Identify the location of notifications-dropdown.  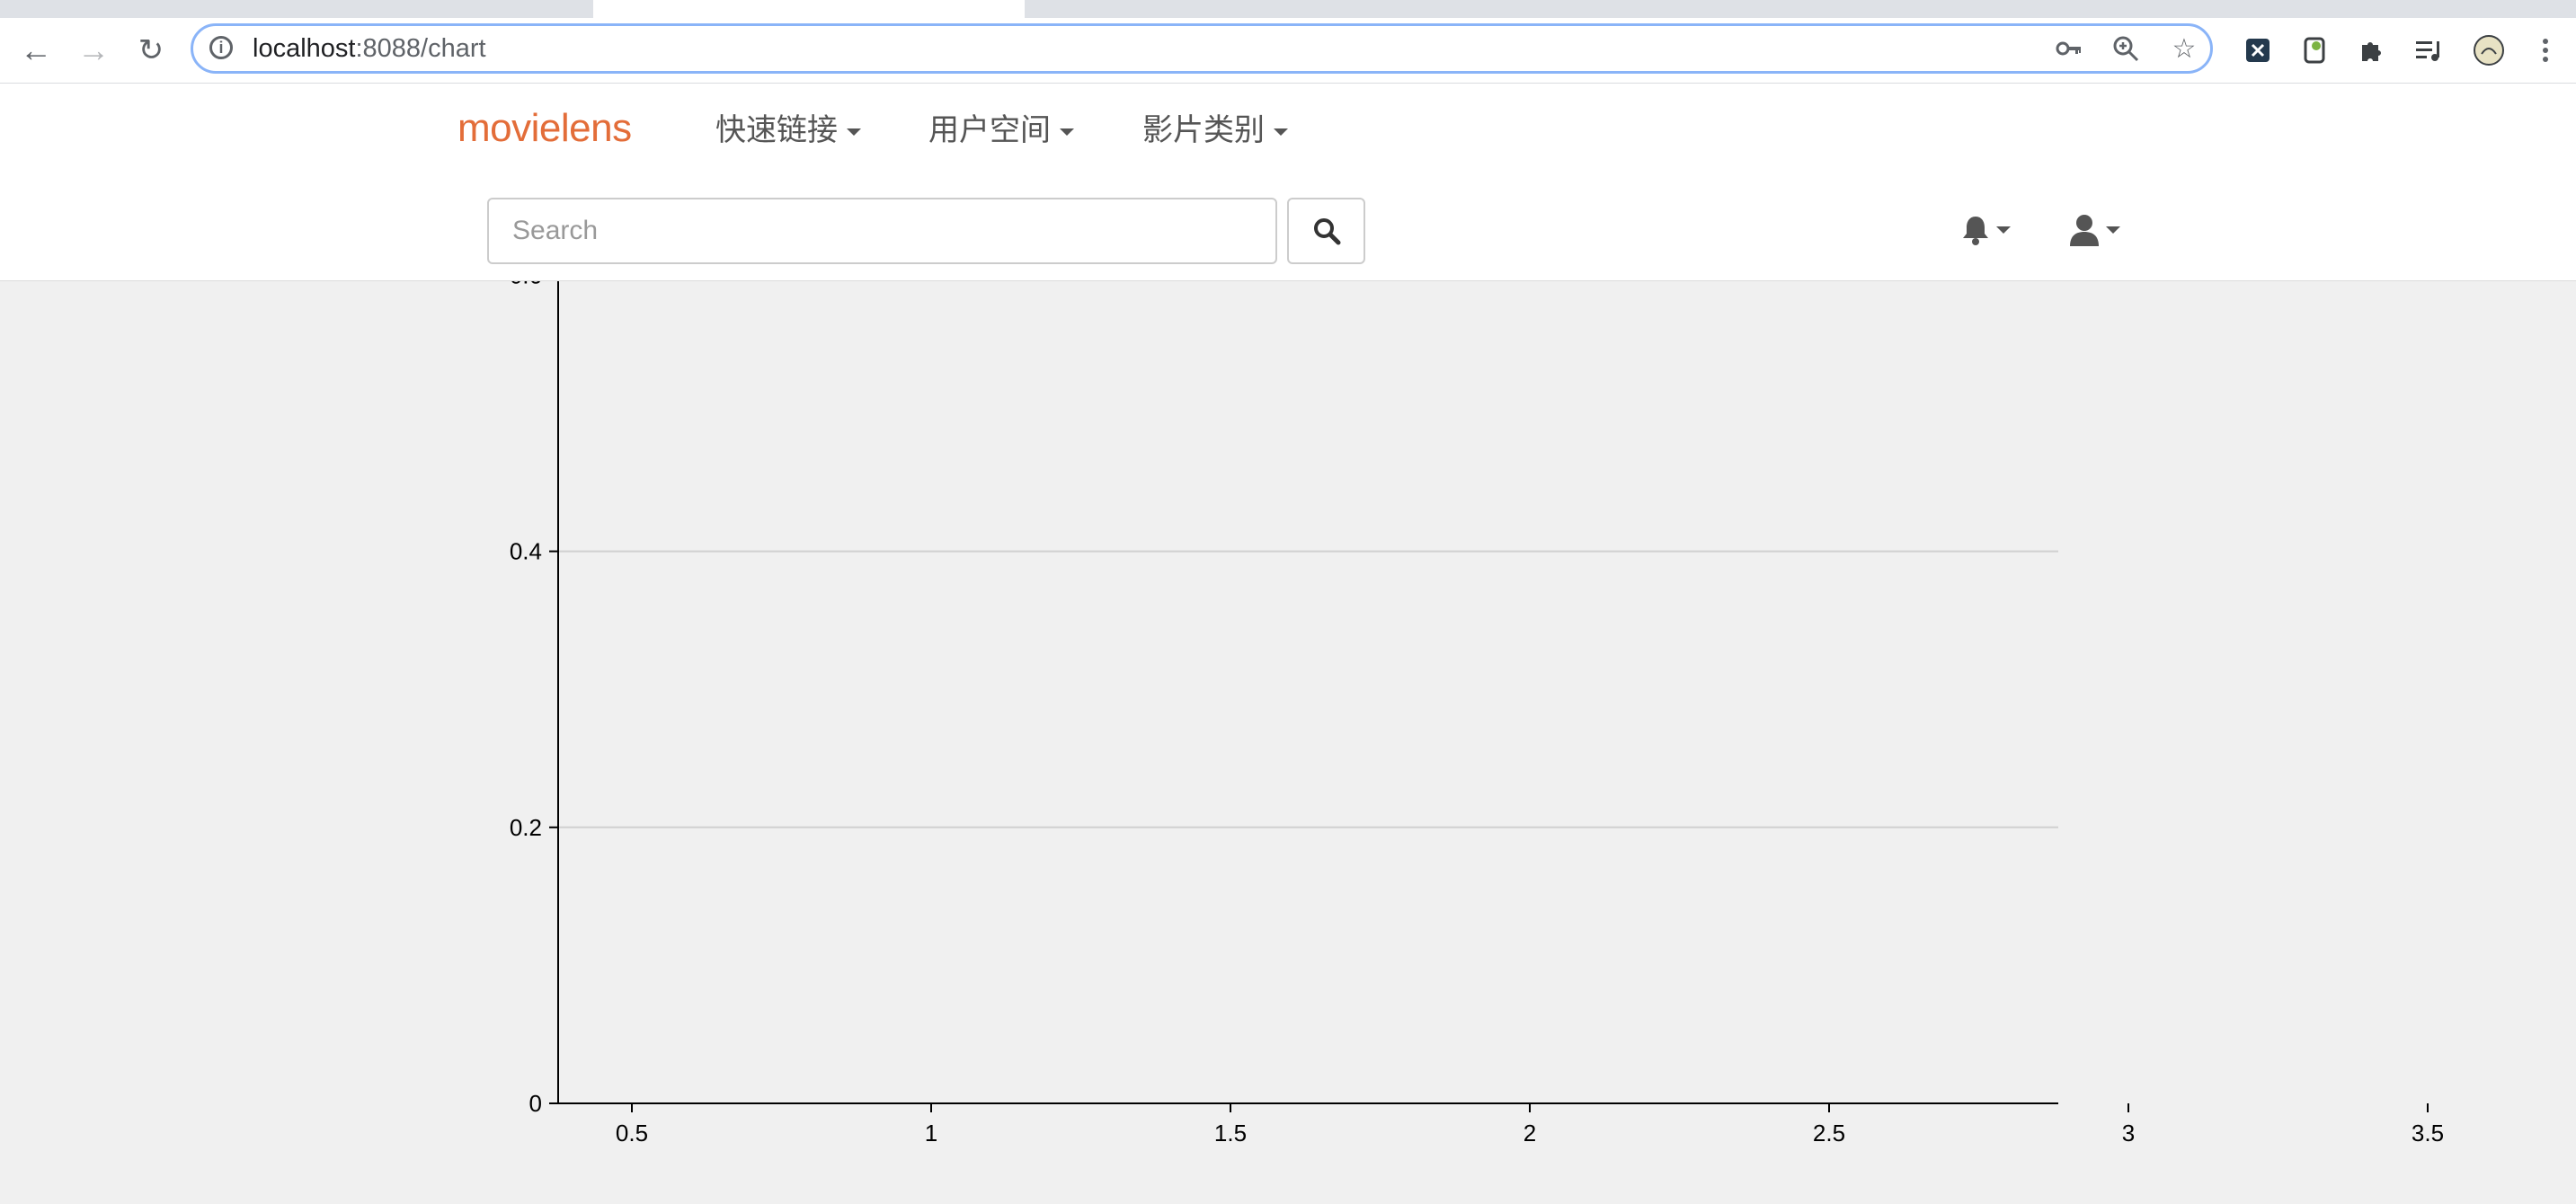
(1985, 230).